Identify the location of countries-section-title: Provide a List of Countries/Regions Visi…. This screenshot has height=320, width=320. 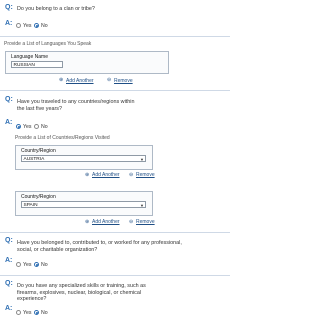
(62, 138).